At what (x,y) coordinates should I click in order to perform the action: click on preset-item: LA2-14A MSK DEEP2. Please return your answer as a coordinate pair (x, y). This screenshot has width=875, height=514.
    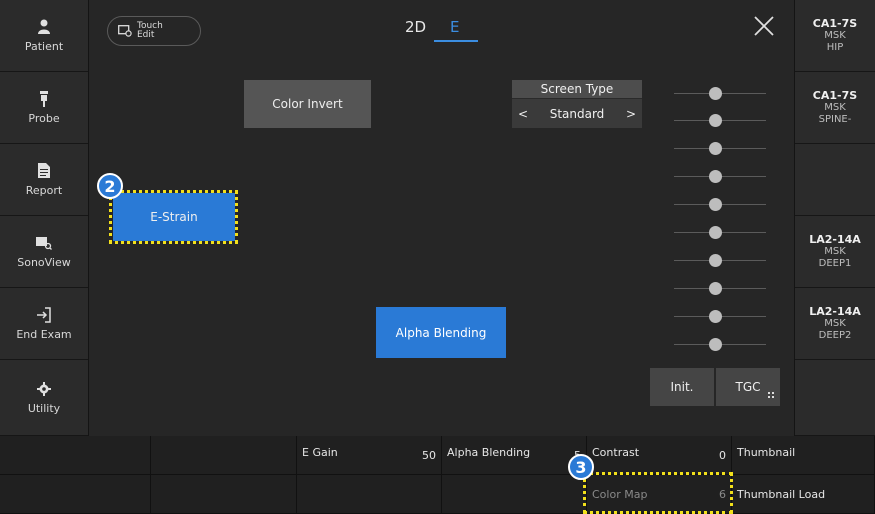
    Looking at the image, I should click on (835, 324).